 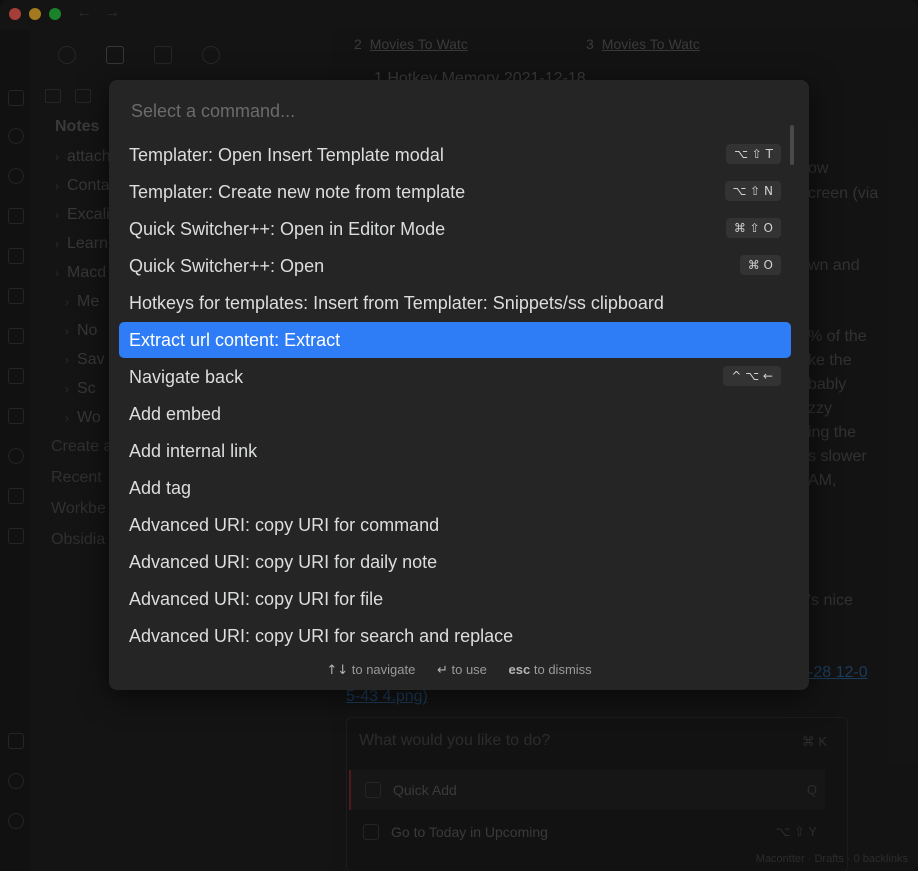 I want to click on navigate-hint: ↑↓ to navigate, so click(x=371, y=670).